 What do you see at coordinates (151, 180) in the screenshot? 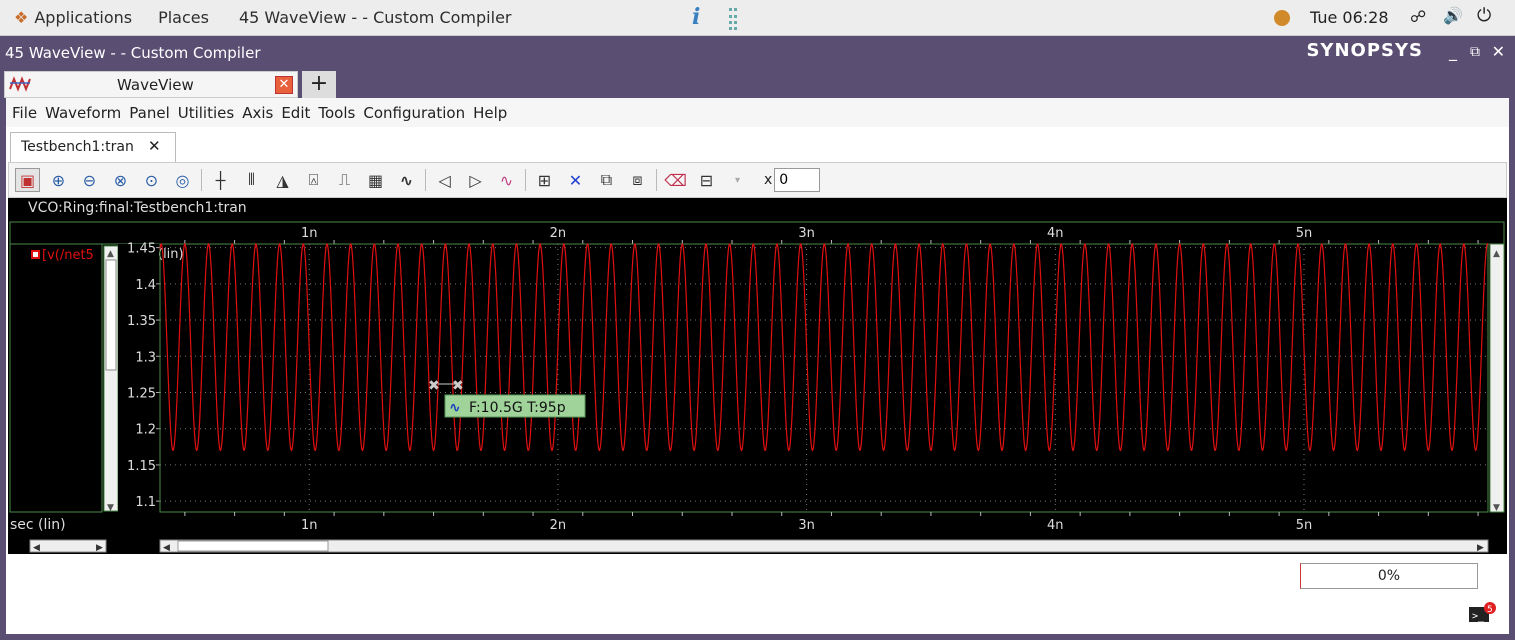
I see `zoom-x-icon: ⊙` at bounding box center [151, 180].